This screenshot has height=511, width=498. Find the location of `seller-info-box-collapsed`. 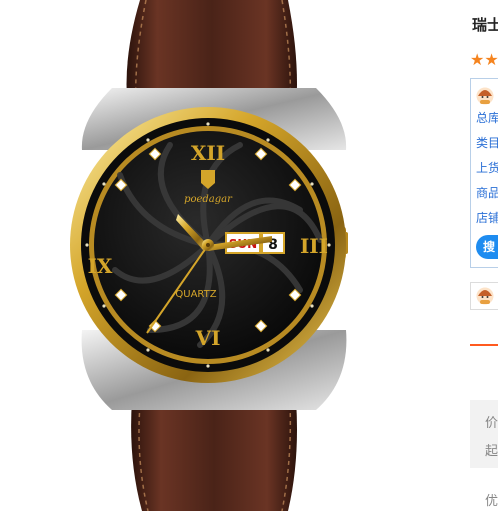

seller-info-box-collapsed is located at coordinates (484, 296).